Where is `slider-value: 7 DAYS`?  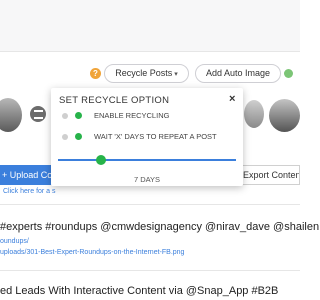
slider-value: 7 DAYS is located at coordinates (147, 179).